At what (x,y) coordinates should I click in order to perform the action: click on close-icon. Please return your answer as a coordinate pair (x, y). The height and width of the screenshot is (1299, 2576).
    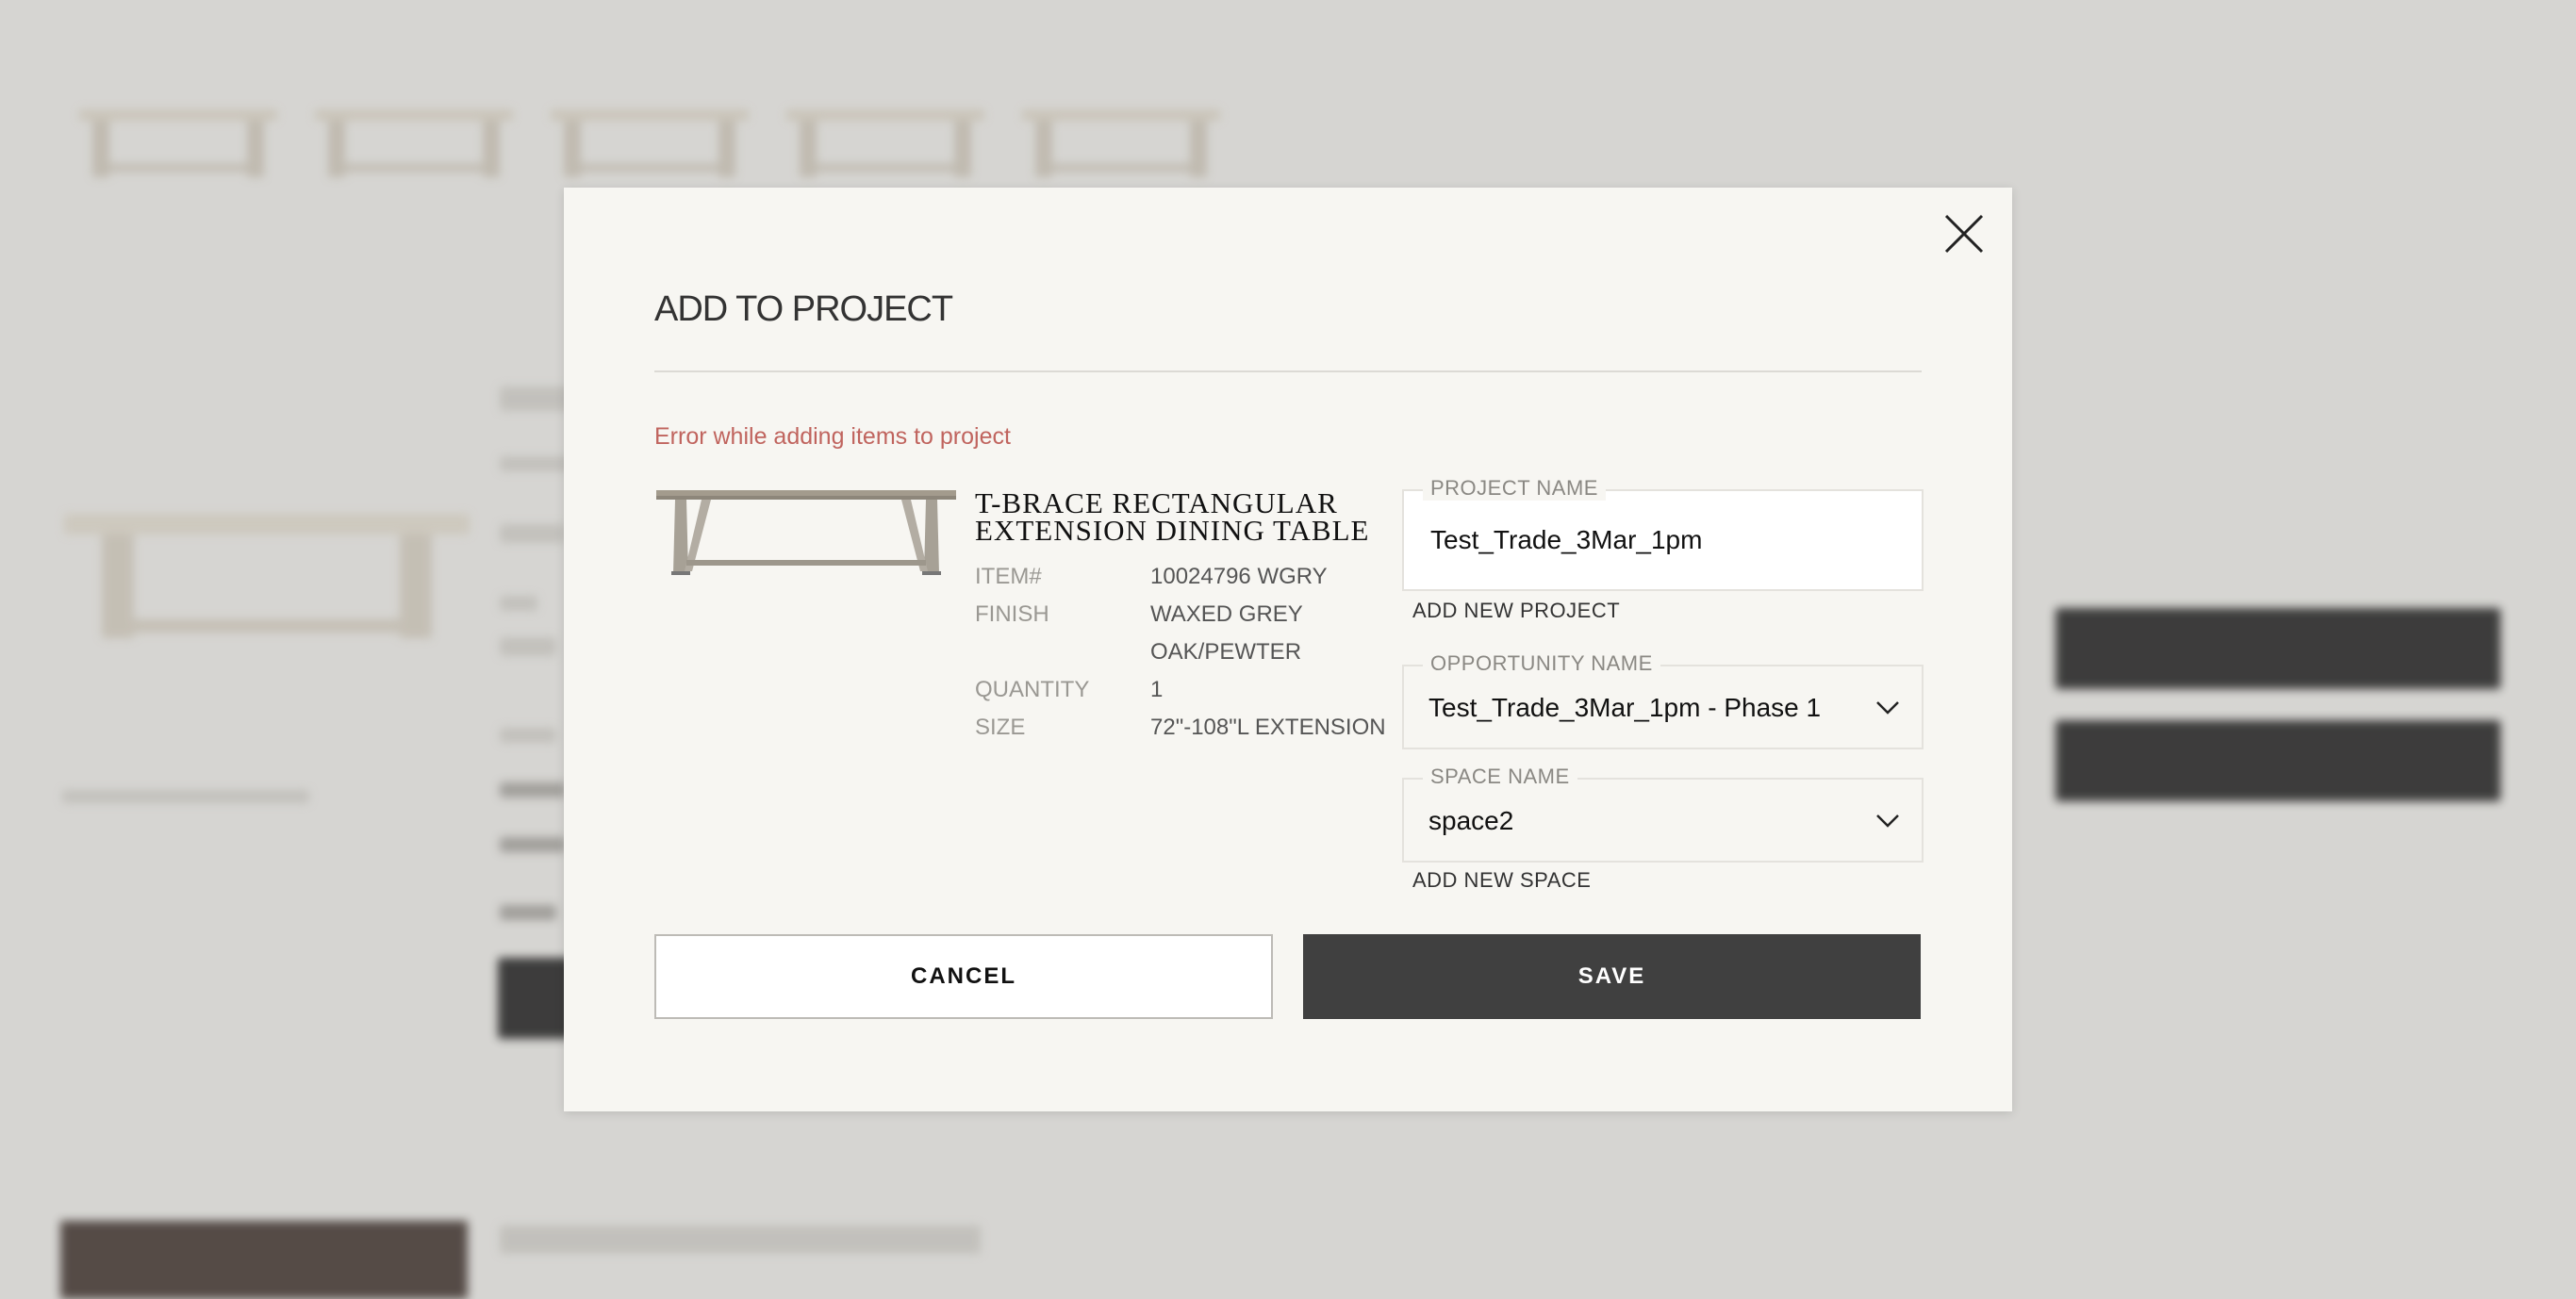
    Looking at the image, I should click on (1964, 234).